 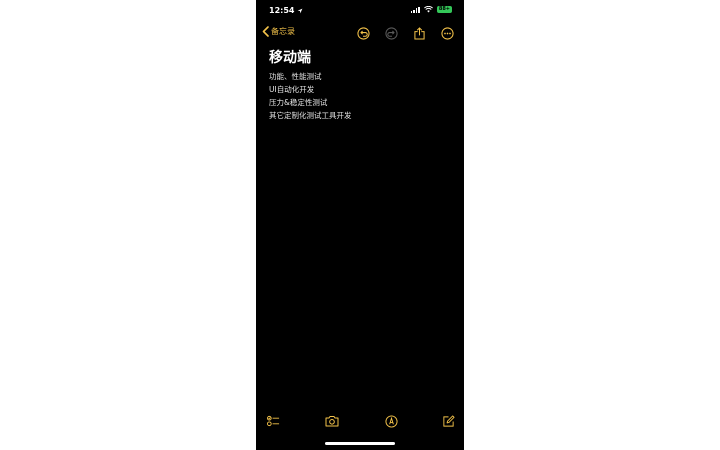 I want to click on back-chevron-icon, so click(x=265, y=31).